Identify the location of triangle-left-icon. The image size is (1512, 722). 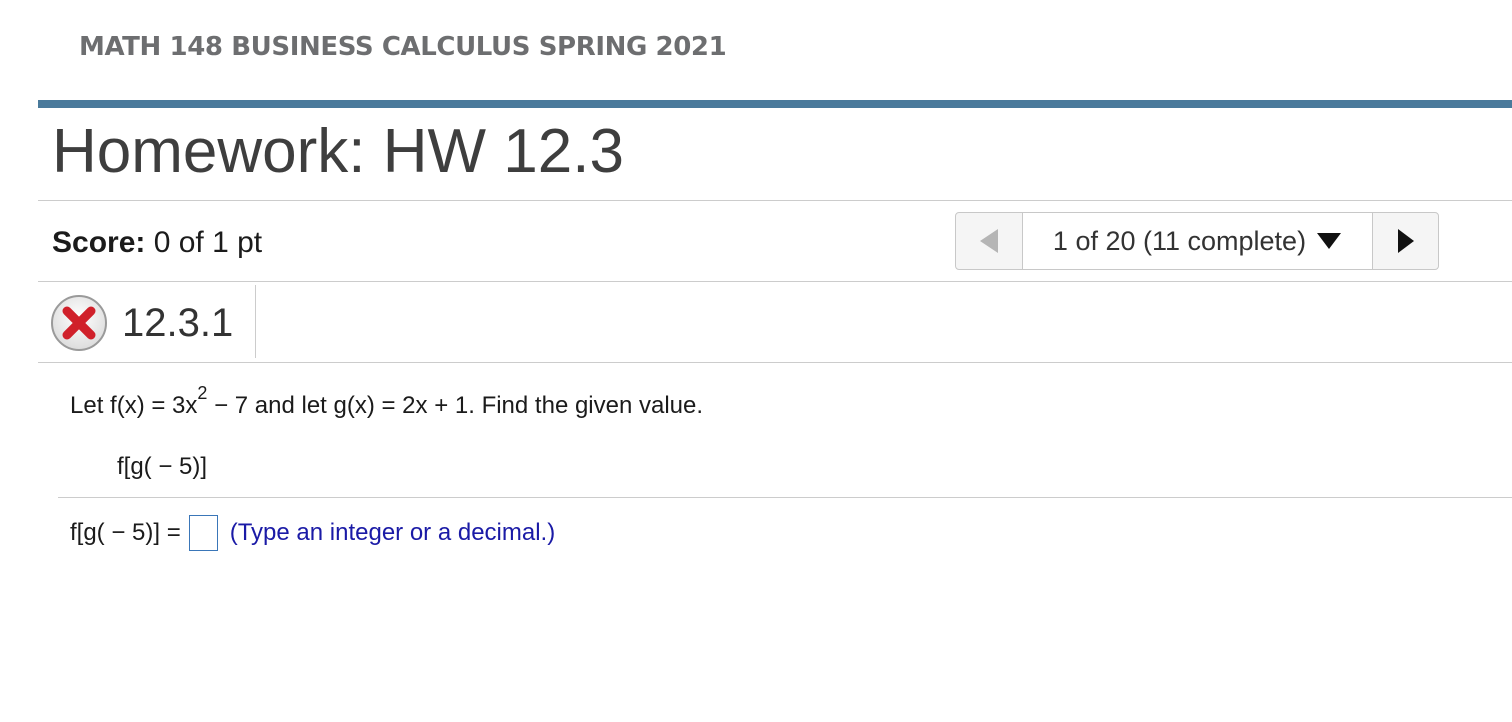
(989, 241).